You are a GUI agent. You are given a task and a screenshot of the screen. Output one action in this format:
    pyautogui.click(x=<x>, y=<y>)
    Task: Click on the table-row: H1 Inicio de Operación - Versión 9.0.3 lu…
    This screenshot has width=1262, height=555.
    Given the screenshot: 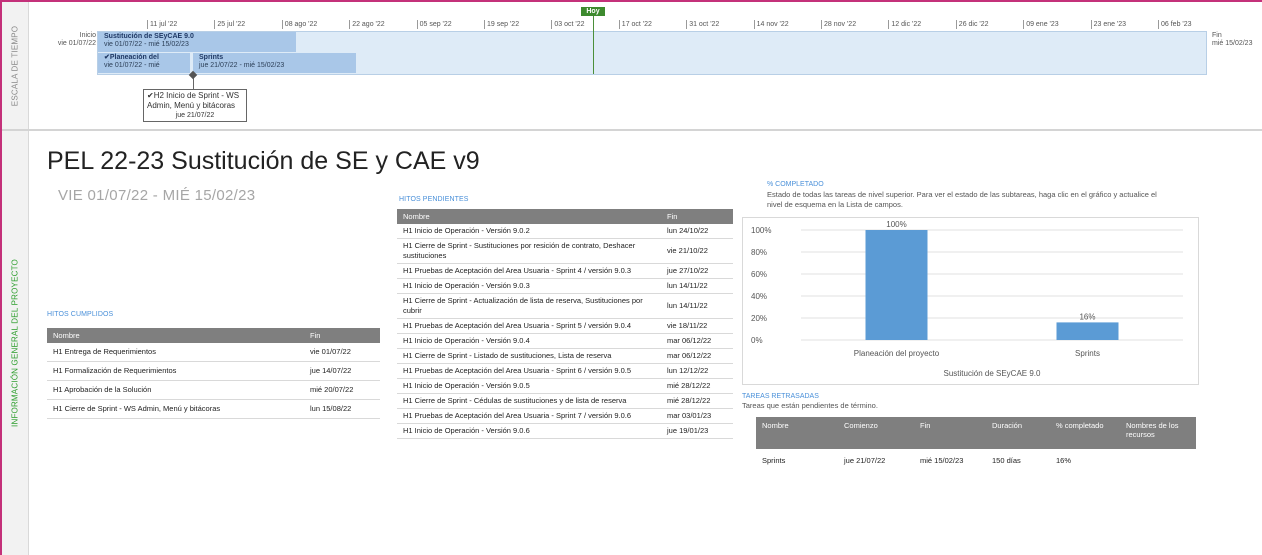 What is the action you would take?
    pyautogui.click(x=565, y=286)
    